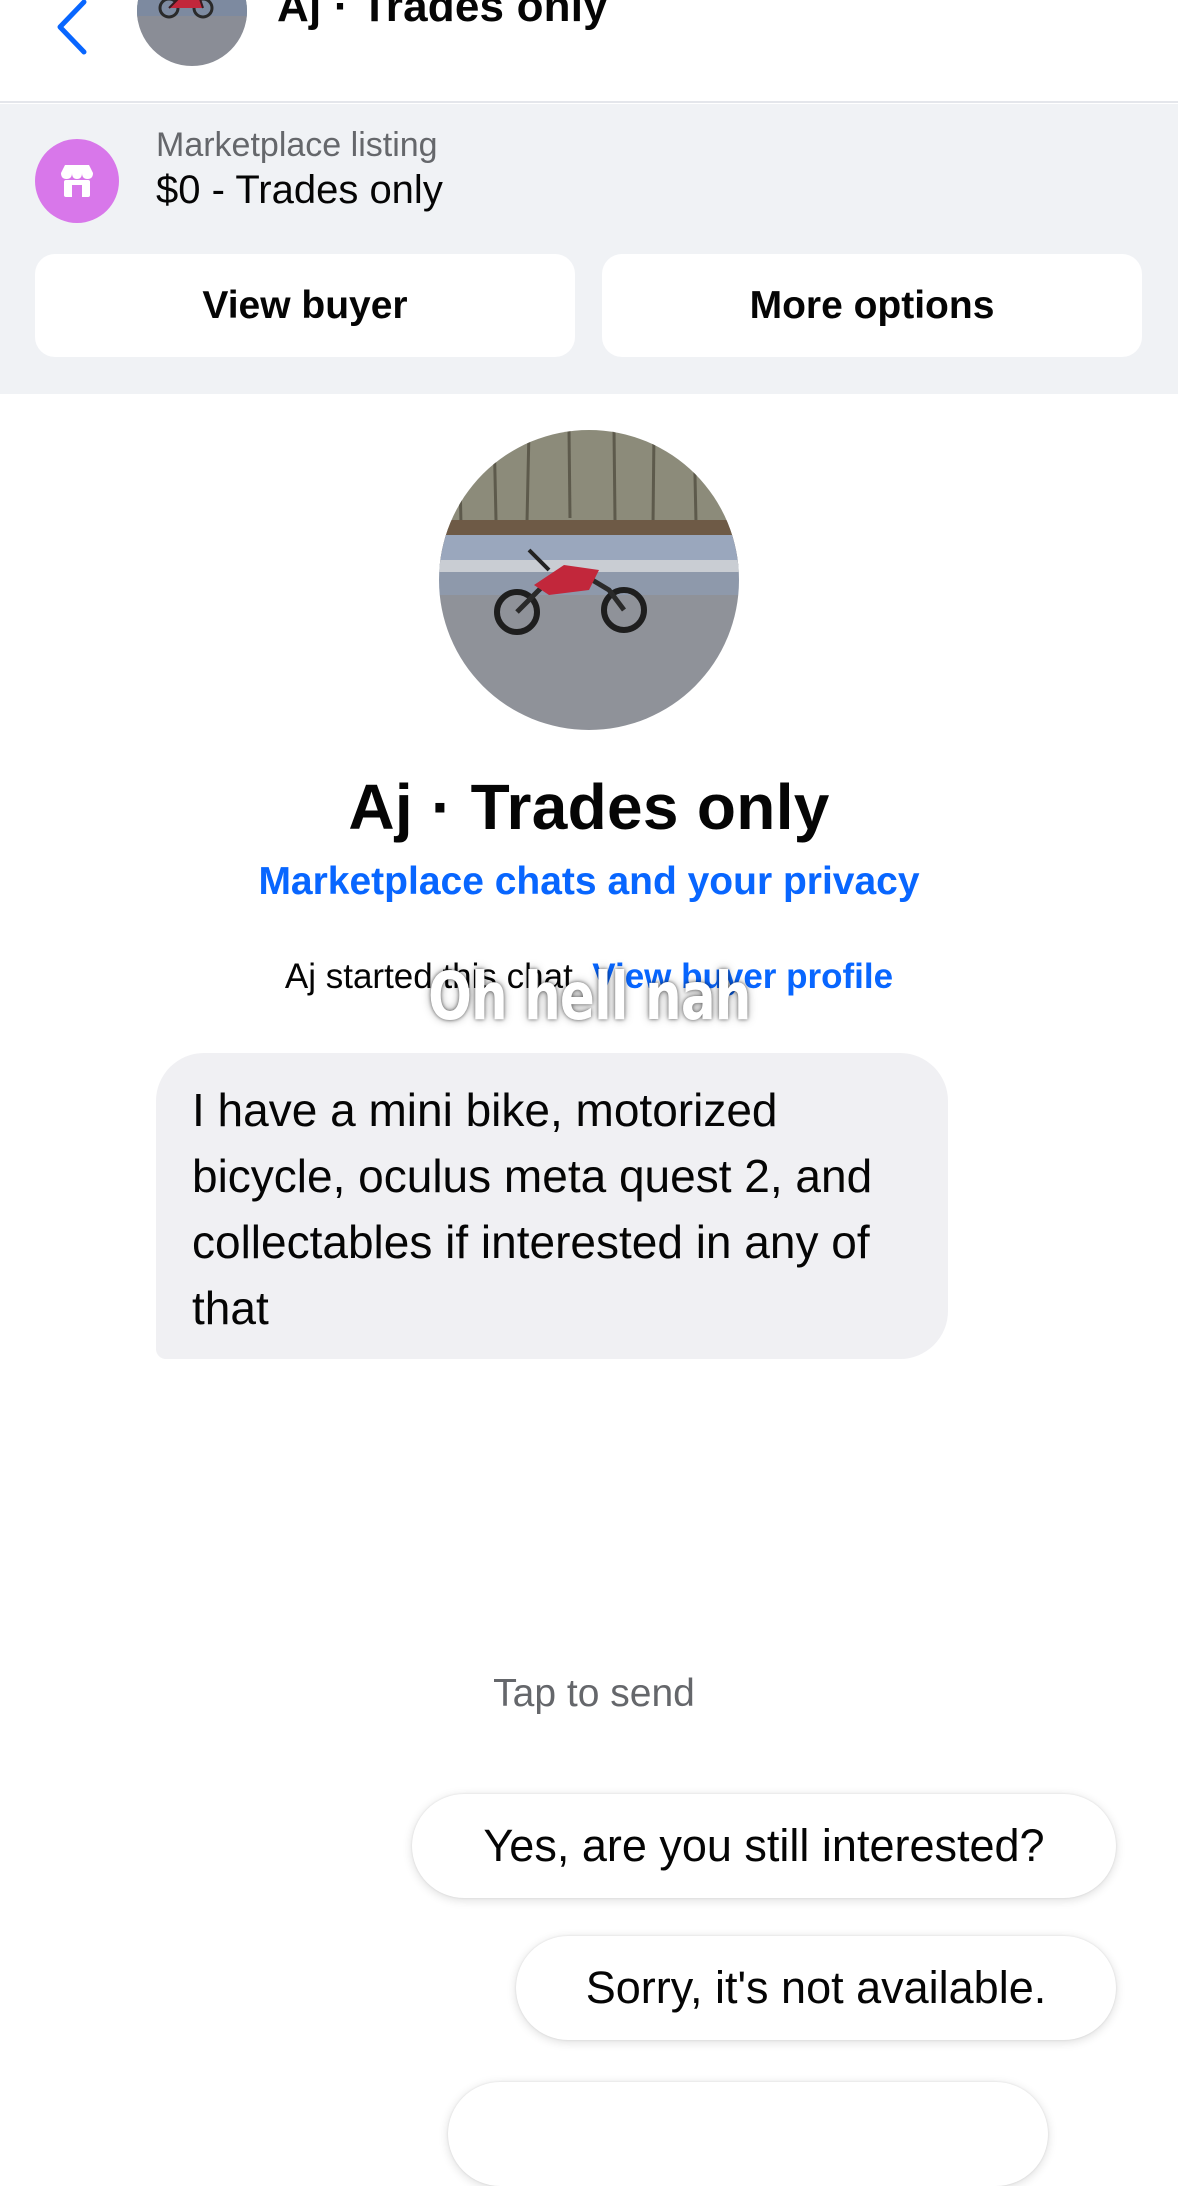 The width and height of the screenshot is (1178, 2186). What do you see at coordinates (589, 996) in the screenshot?
I see `overlay-caption: Oh hell nah` at bounding box center [589, 996].